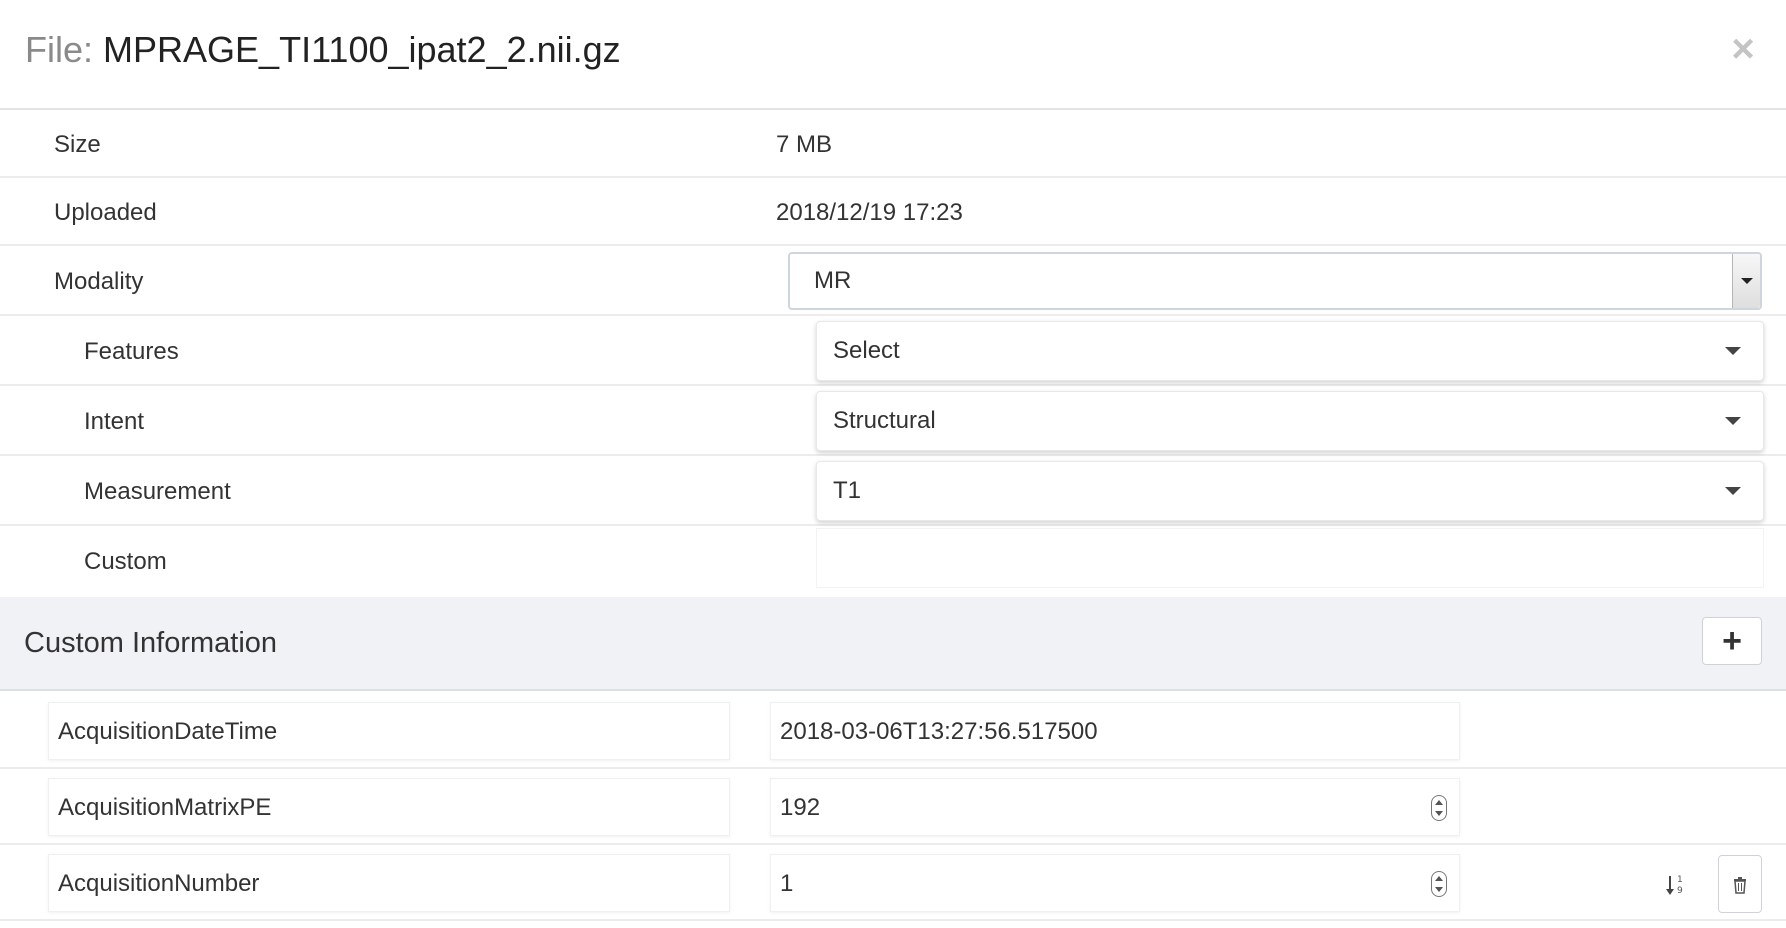 This screenshot has width=1786, height=928. What do you see at coordinates (168, 731) in the screenshot?
I see `key-text: AcquisitionDateTime` at bounding box center [168, 731].